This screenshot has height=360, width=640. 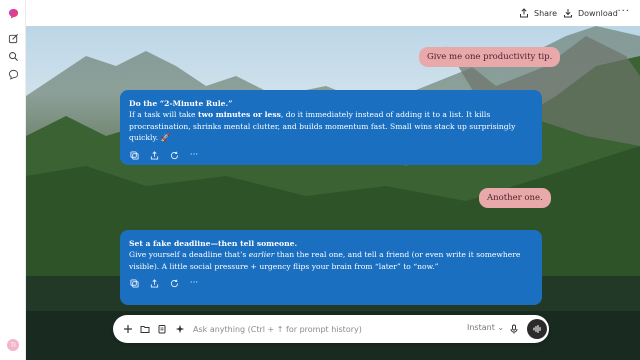 I want to click on folder-icon, so click(x=145, y=329).